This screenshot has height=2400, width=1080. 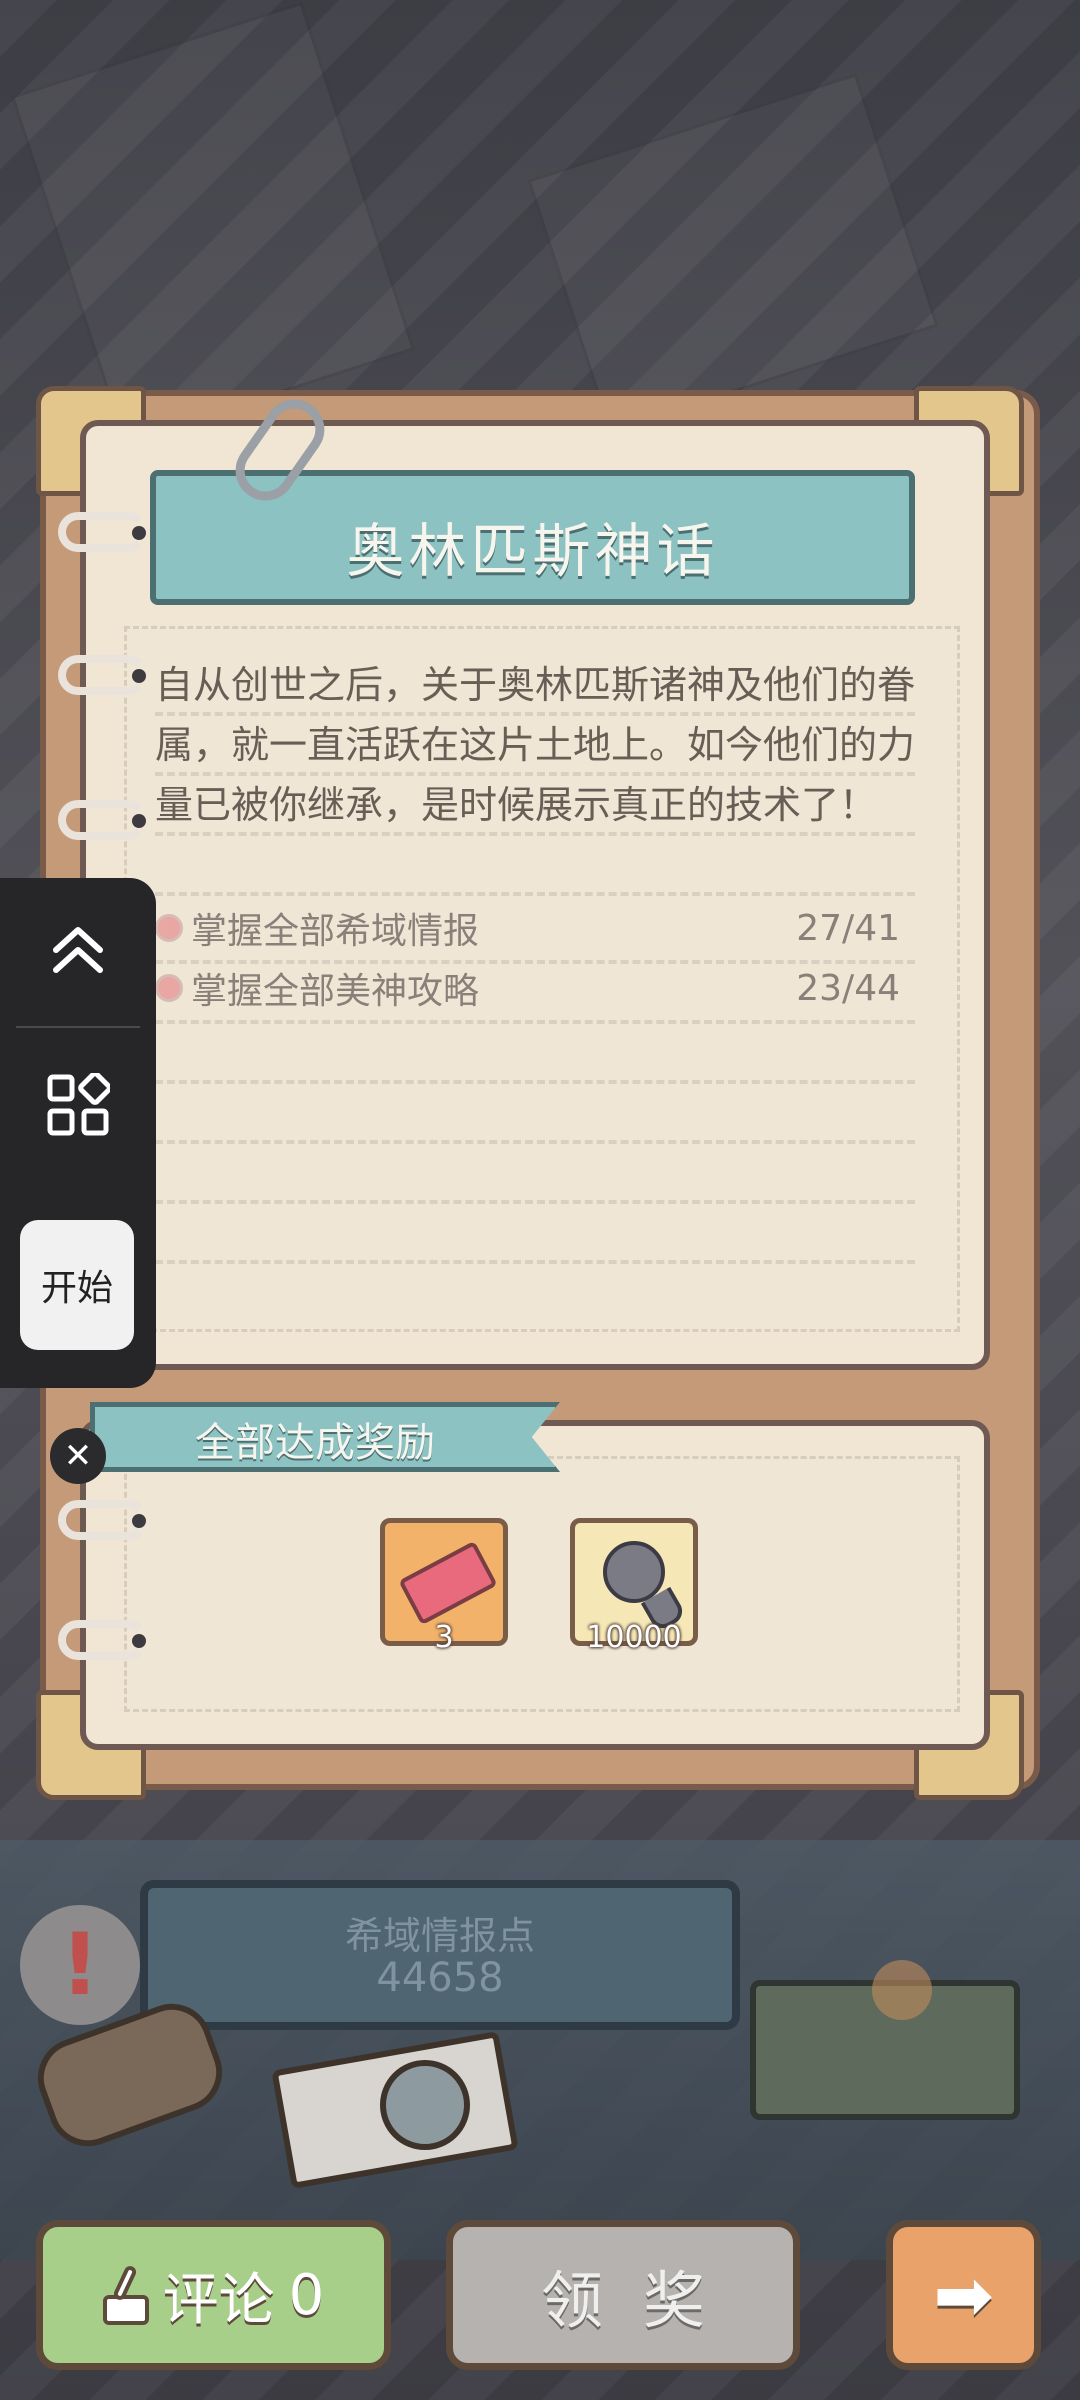 I want to click on reward-item-ghost: 10000, so click(x=634, y=1586).